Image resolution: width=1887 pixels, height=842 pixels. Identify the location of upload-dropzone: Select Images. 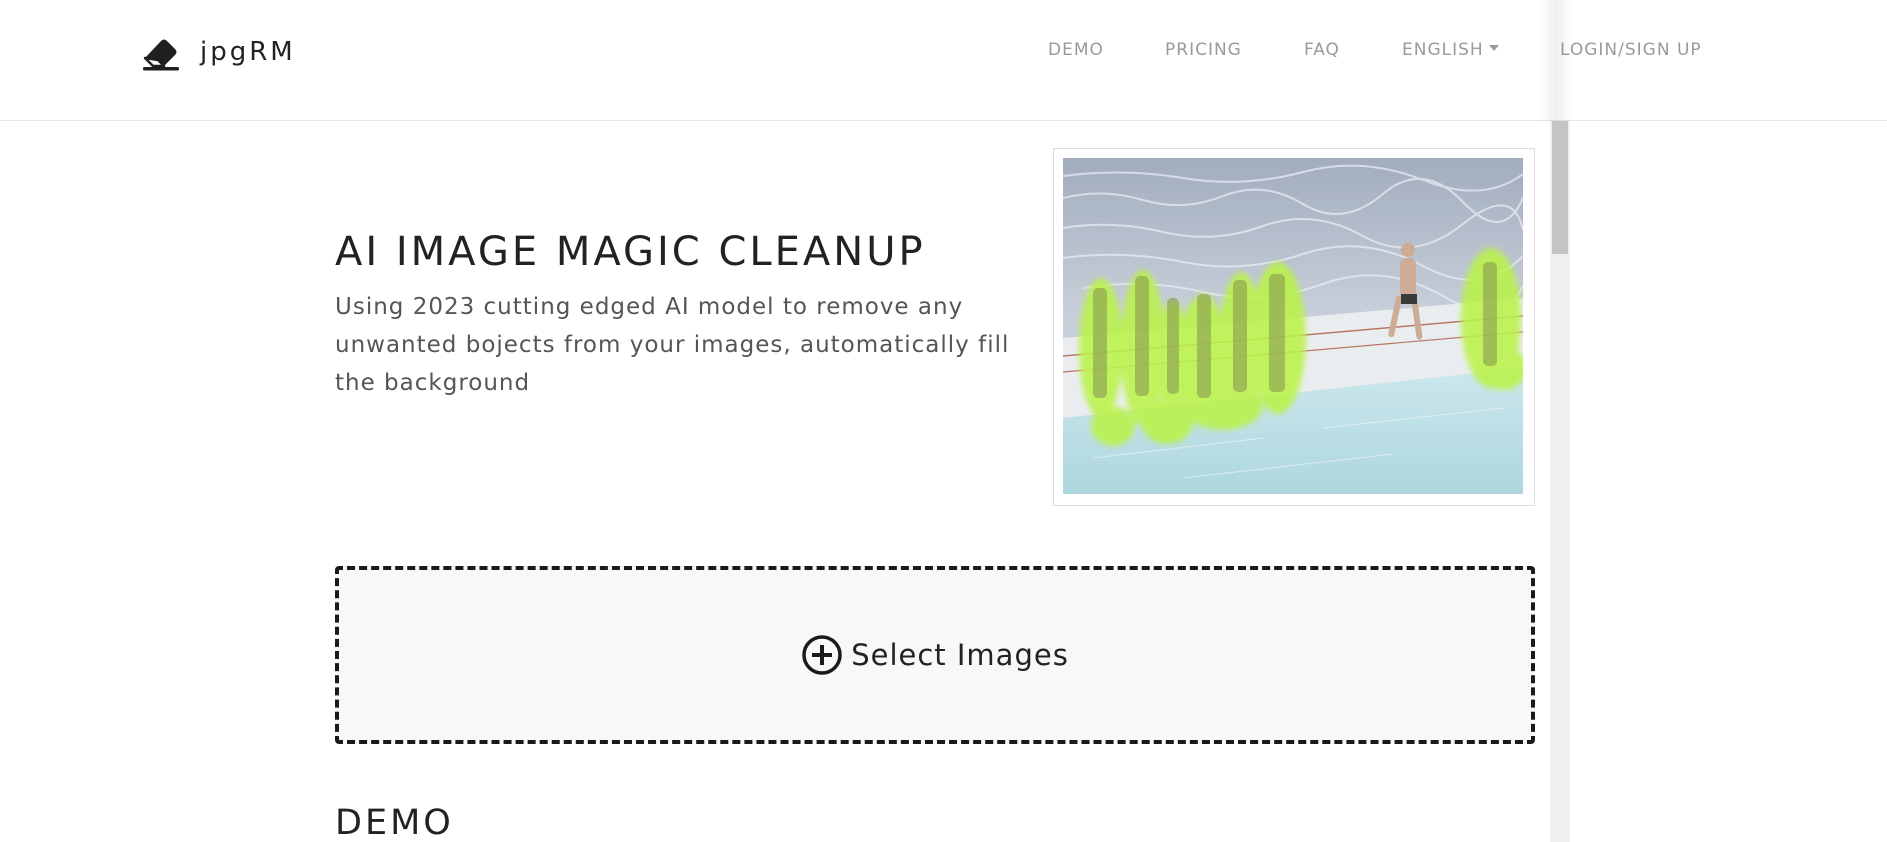
(935, 655).